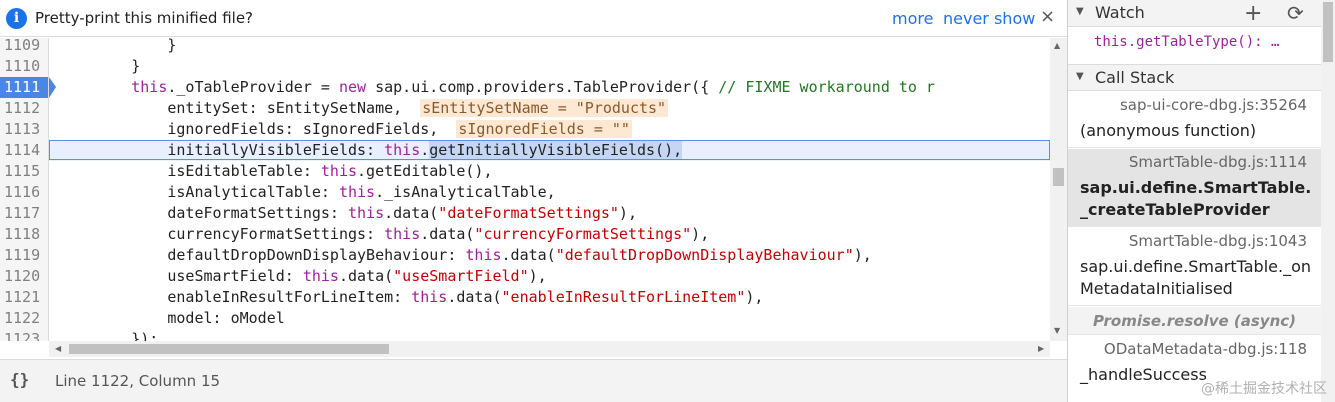  What do you see at coordinates (525, 318) in the screenshot?
I see `code-line: 1122 model: oModel` at bounding box center [525, 318].